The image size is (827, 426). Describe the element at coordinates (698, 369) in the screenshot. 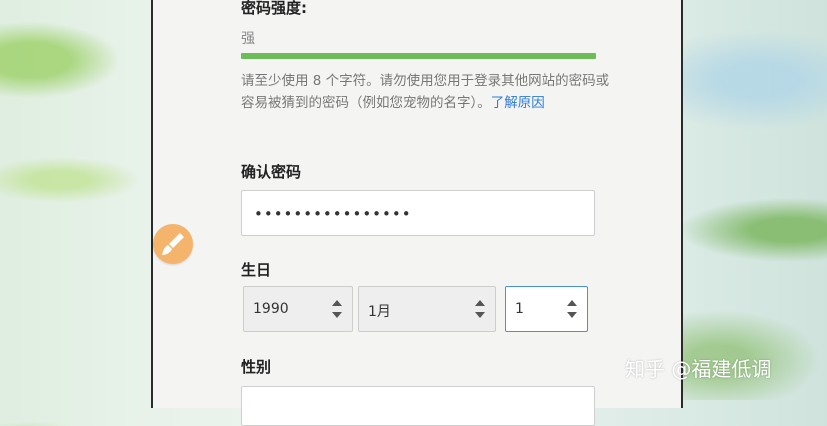

I see `watermark-text: 知乎 @福建低调` at that location.